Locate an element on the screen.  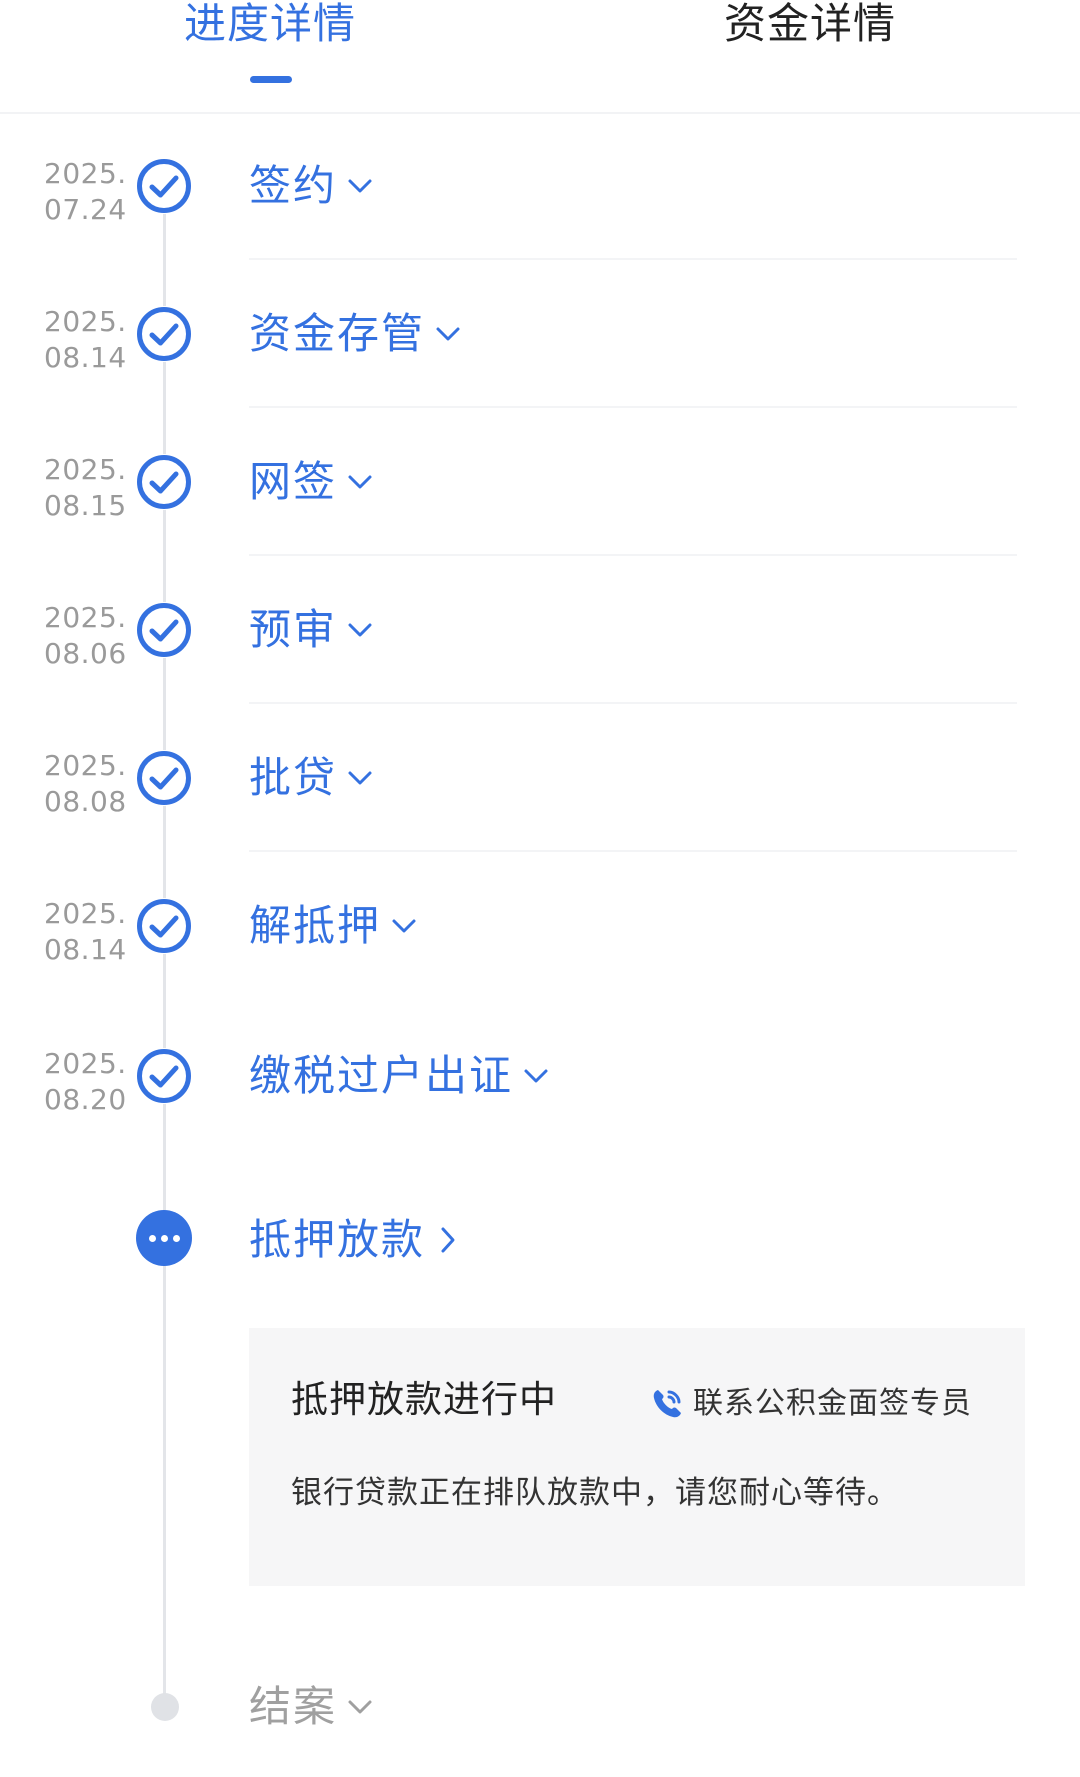
timeline-step-1: 2025. 07.24 签约 is located at coordinates (540, 231).